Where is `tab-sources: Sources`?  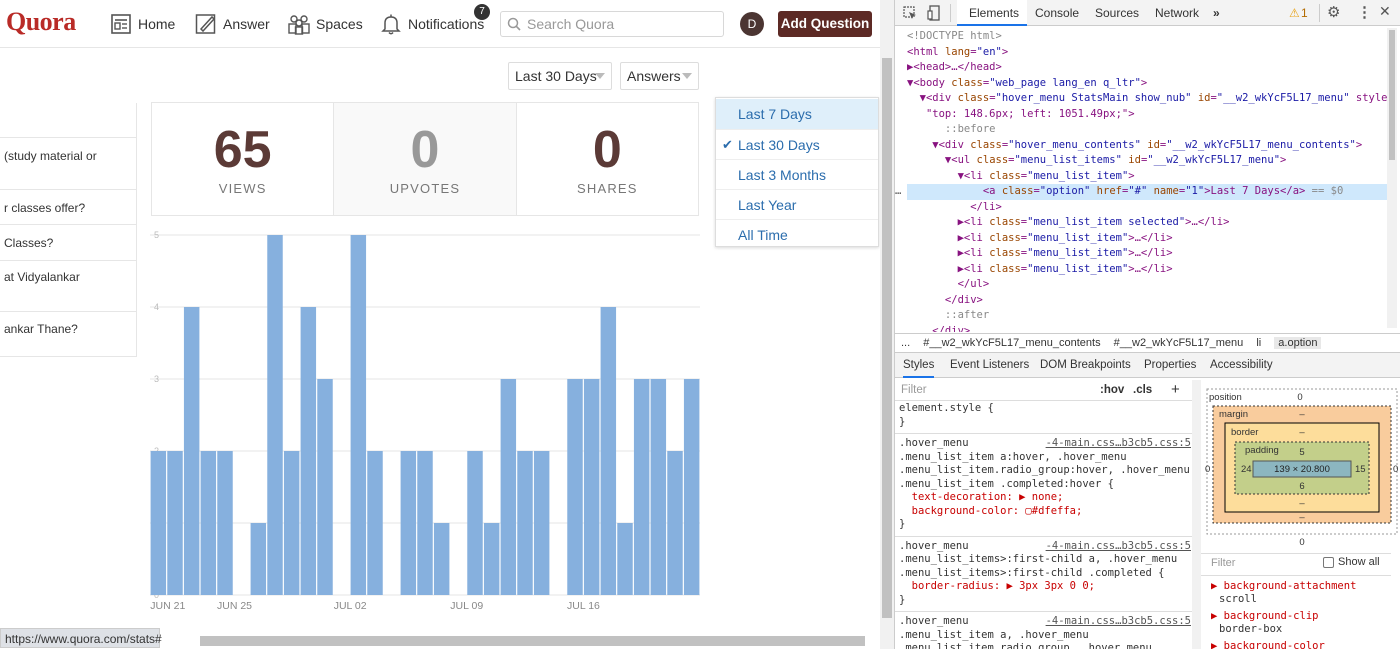
tab-sources: Sources is located at coordinates (1117, 13).